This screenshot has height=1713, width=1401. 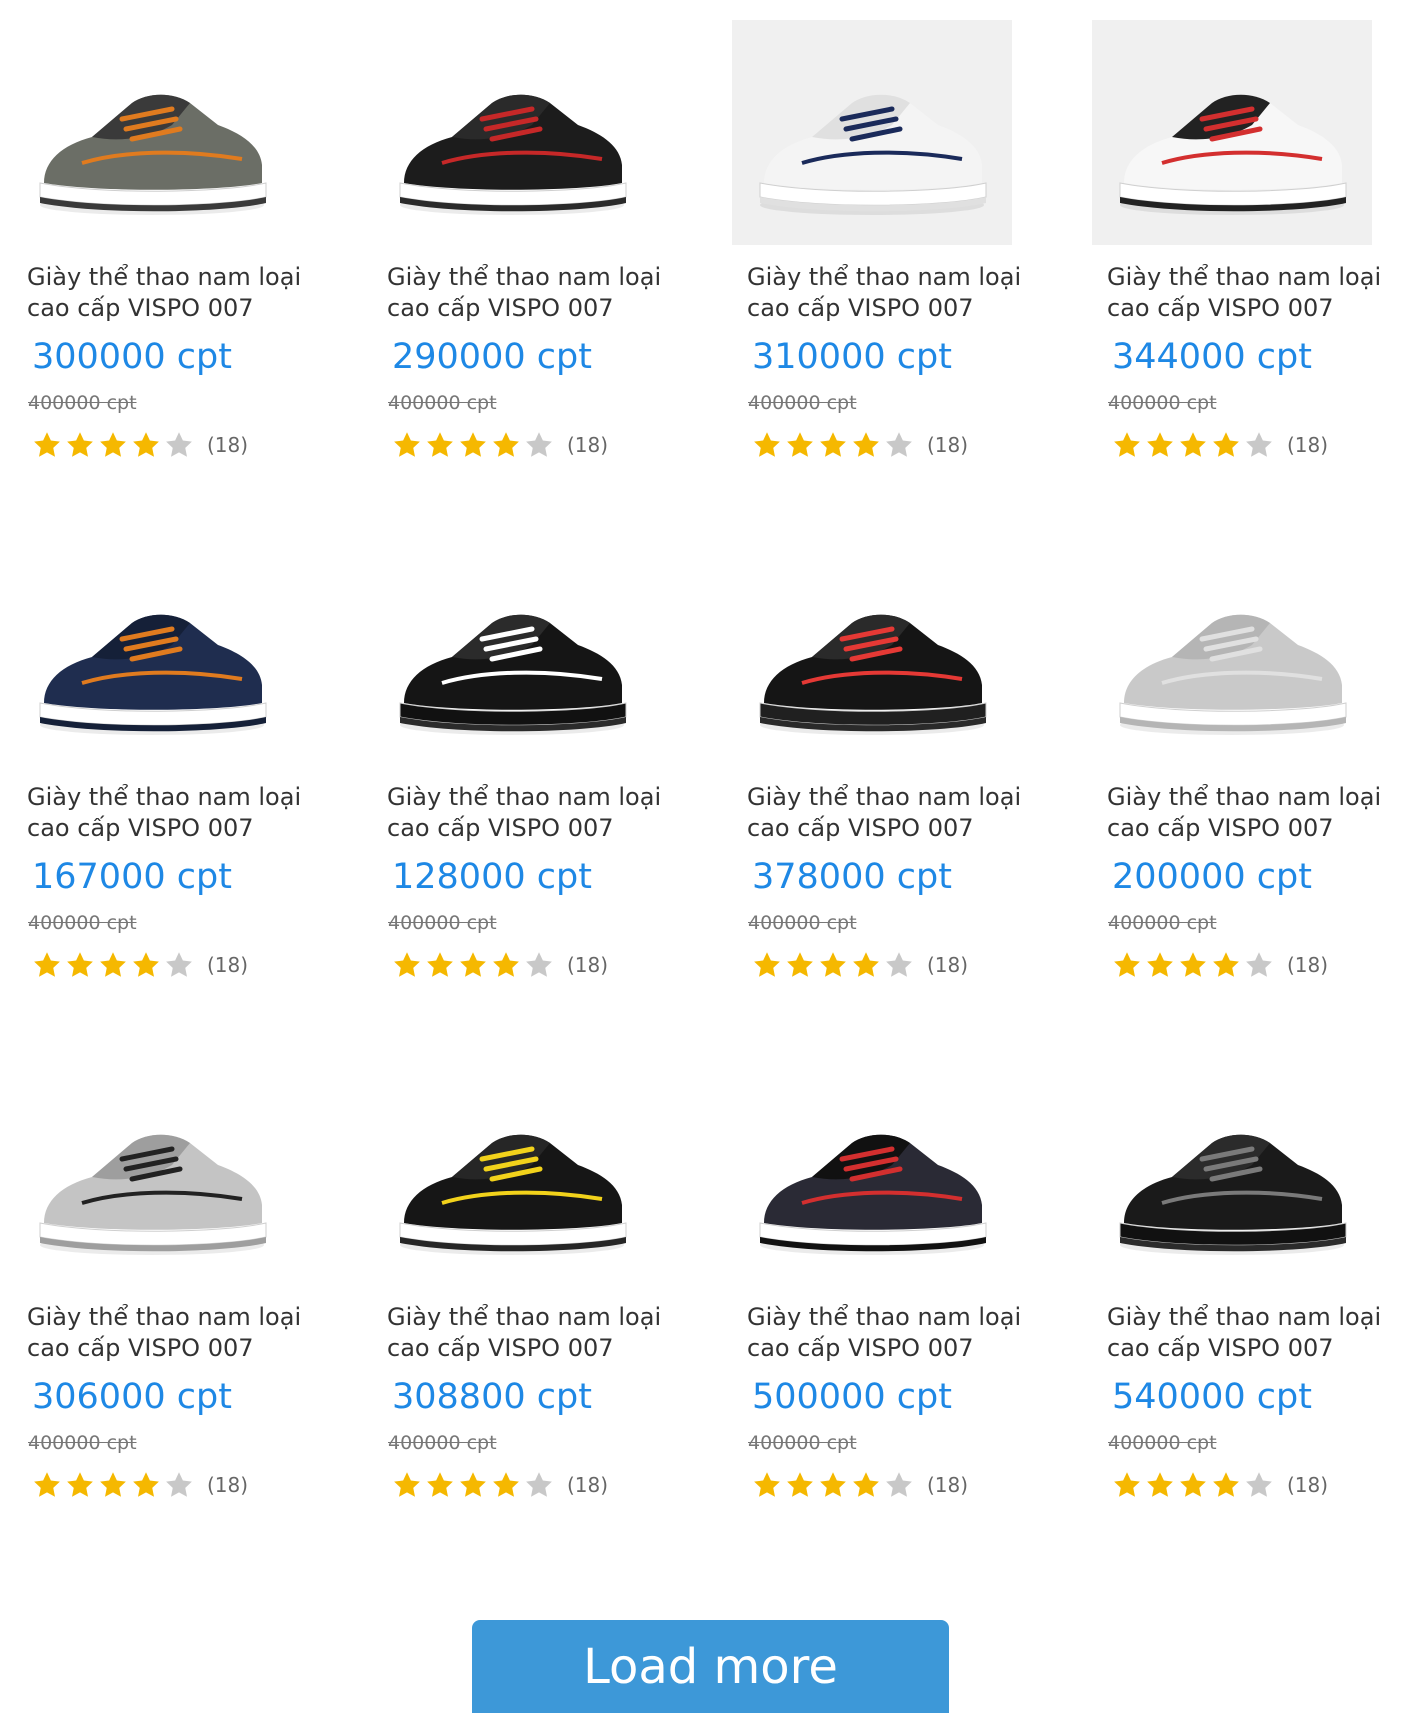 I want to click on navy-fashion-sneaker-icon, so click(x=153, y=674).